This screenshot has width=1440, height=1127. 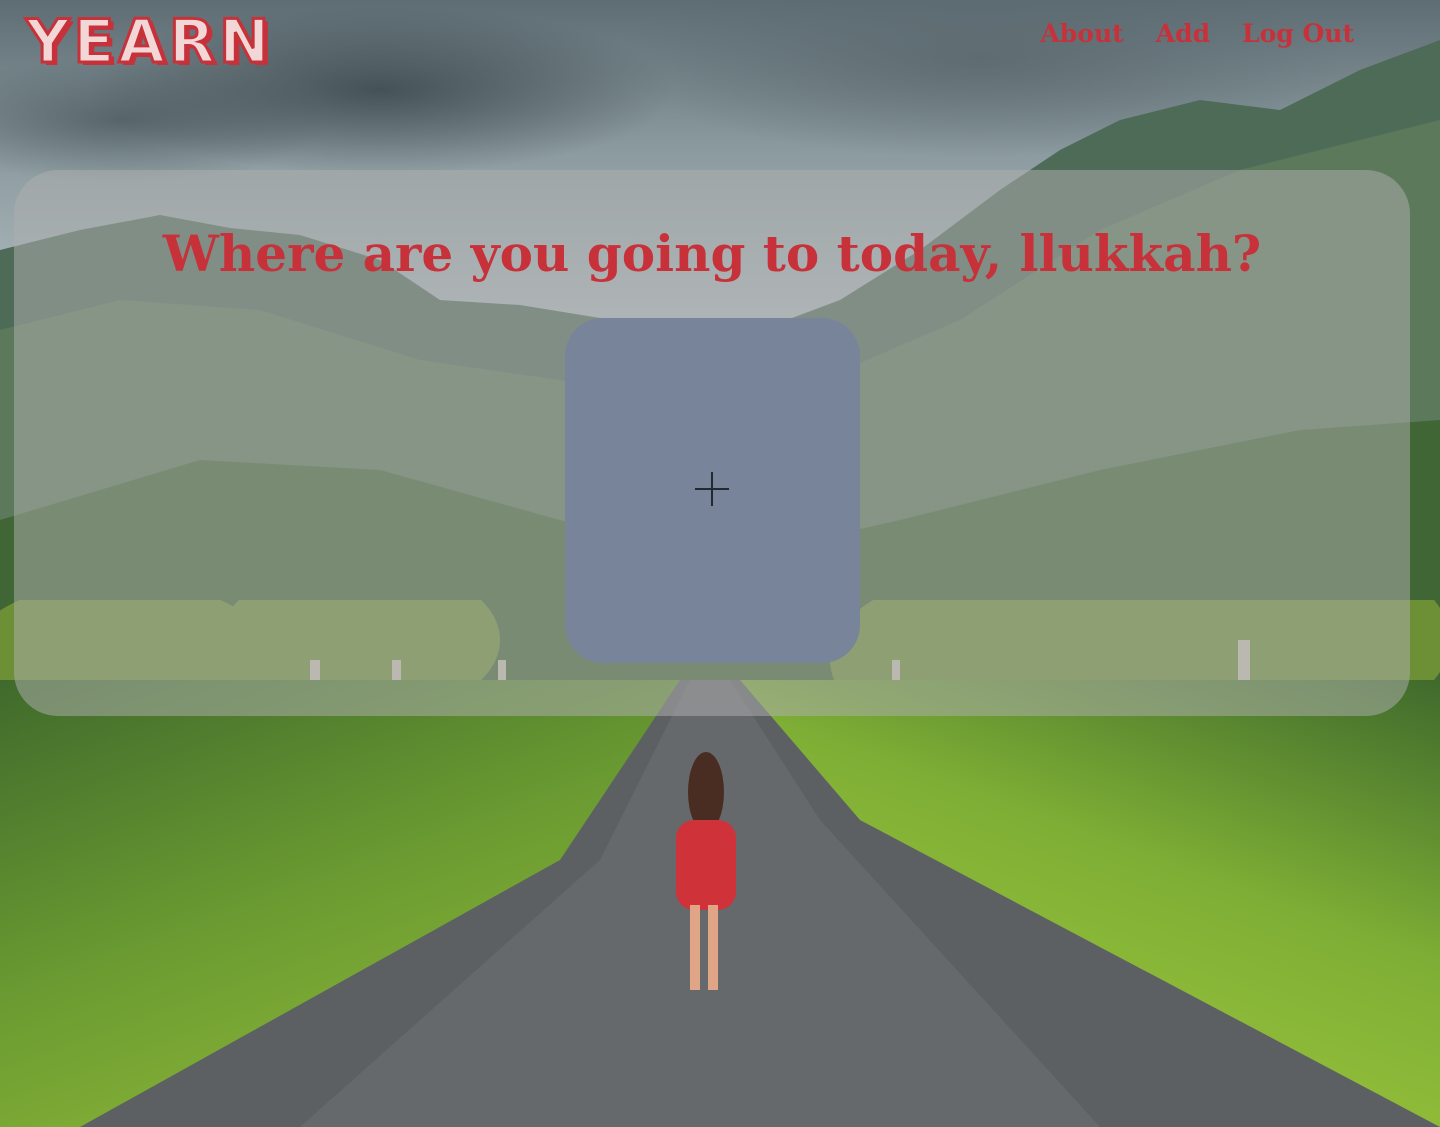 What do you see at coordinates (148, 42) in the screenshot?
I see `yearn-logo: YEARN` at bounding box center [148, 42].